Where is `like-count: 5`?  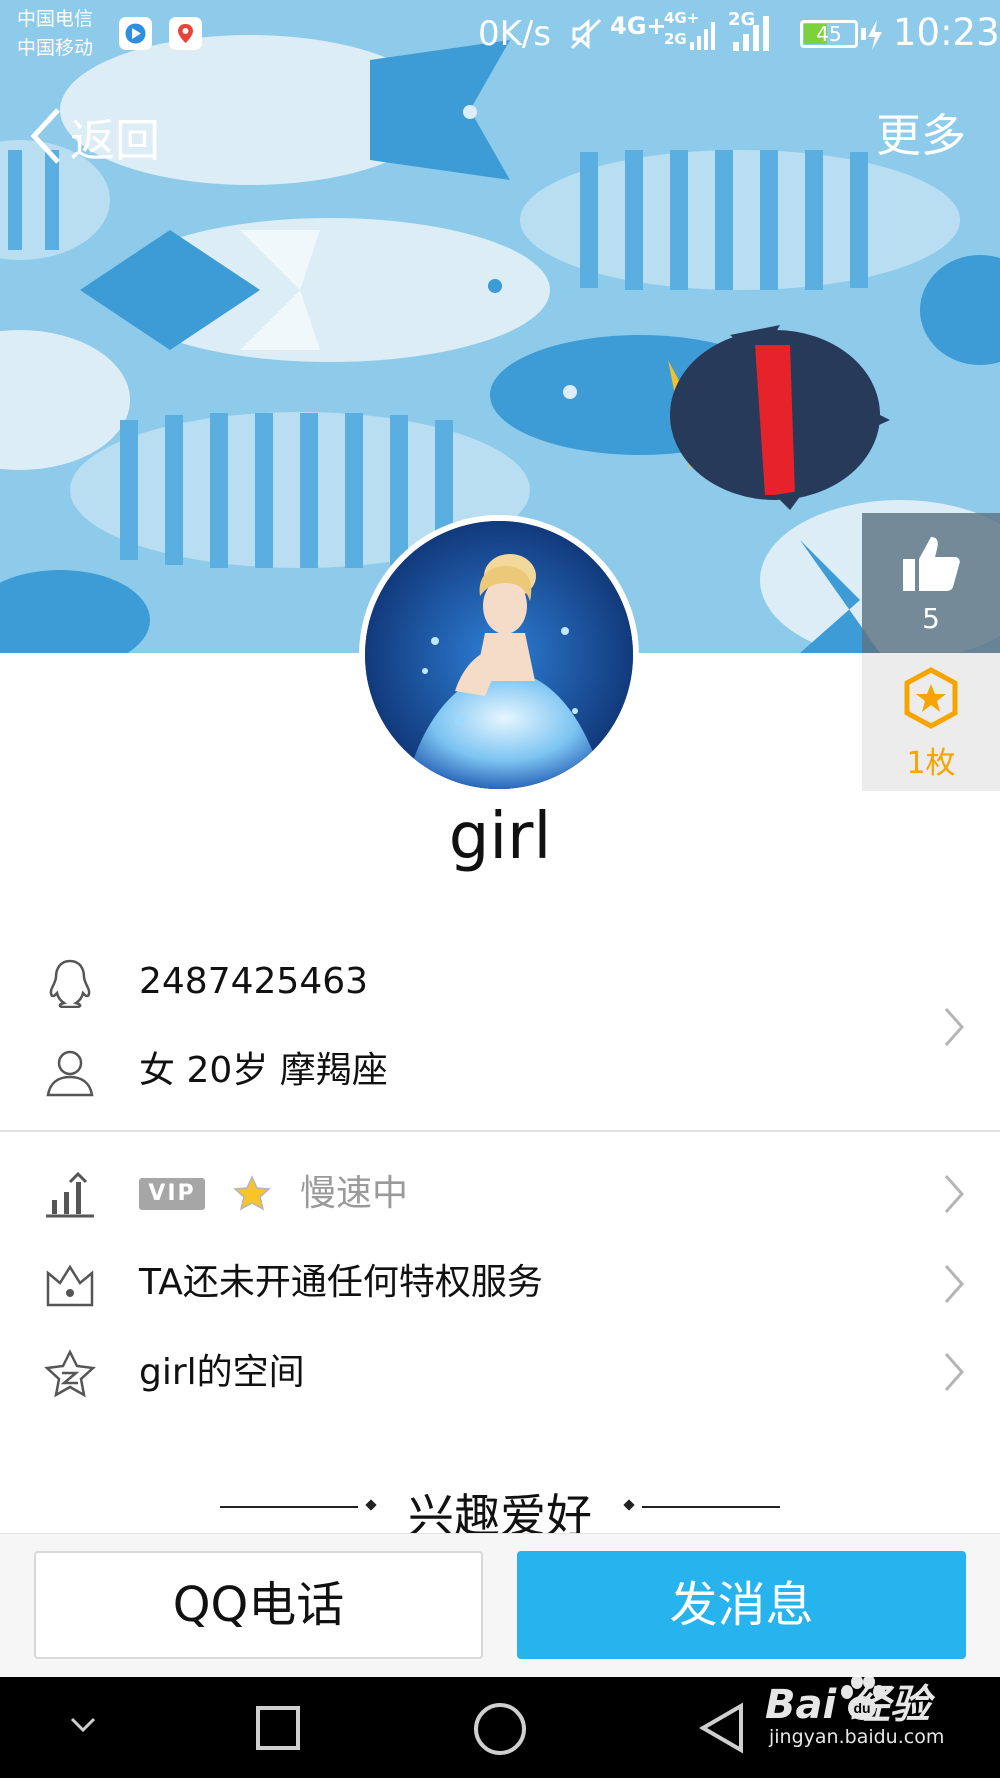
like-count: 5 is located at coordinates (931, 618).